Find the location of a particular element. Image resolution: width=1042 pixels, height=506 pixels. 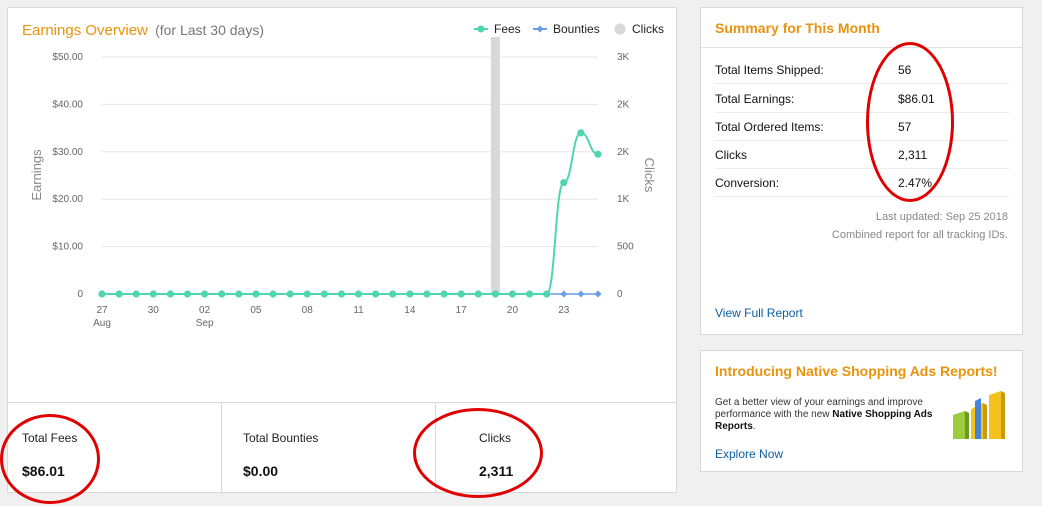

summary-row-label: Clicks is located at coordinates (731, 154).